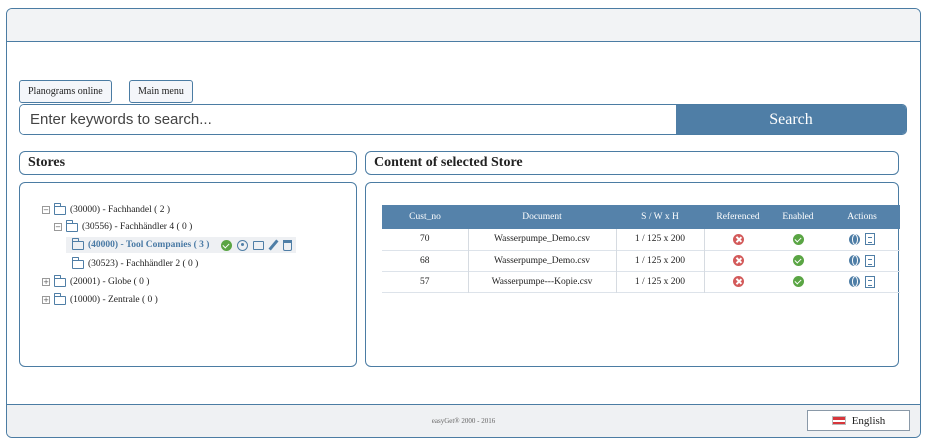 The width and height of the screenshot is (927, 443). I want to click on tree-item-label: (30523) - Fachhändler 2 ( 0 ), so click(143, 263).